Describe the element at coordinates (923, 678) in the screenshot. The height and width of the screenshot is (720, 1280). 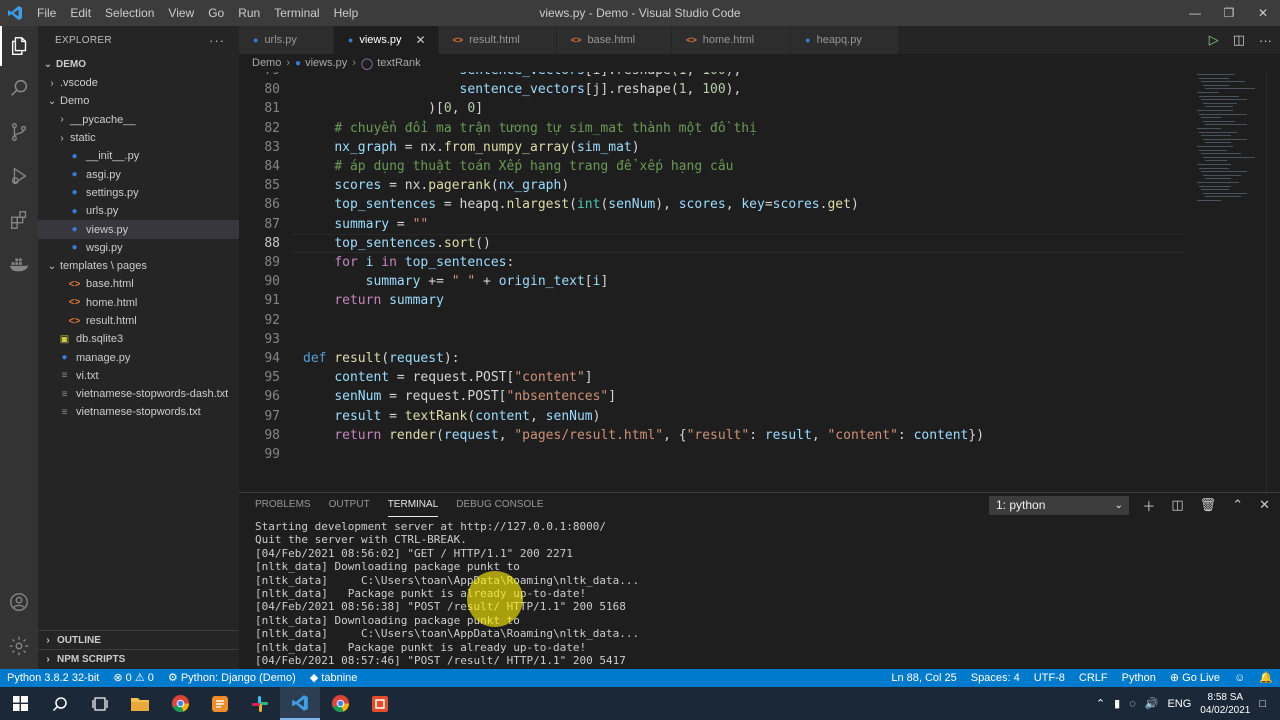
I see `cursor-position: Ln 88, Col 25` at that location.